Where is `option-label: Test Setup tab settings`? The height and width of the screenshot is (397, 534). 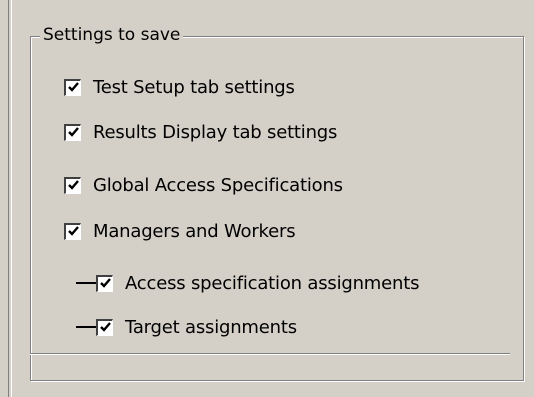
option-label: Test Setup tab settings is located at coordinates (194, 87).